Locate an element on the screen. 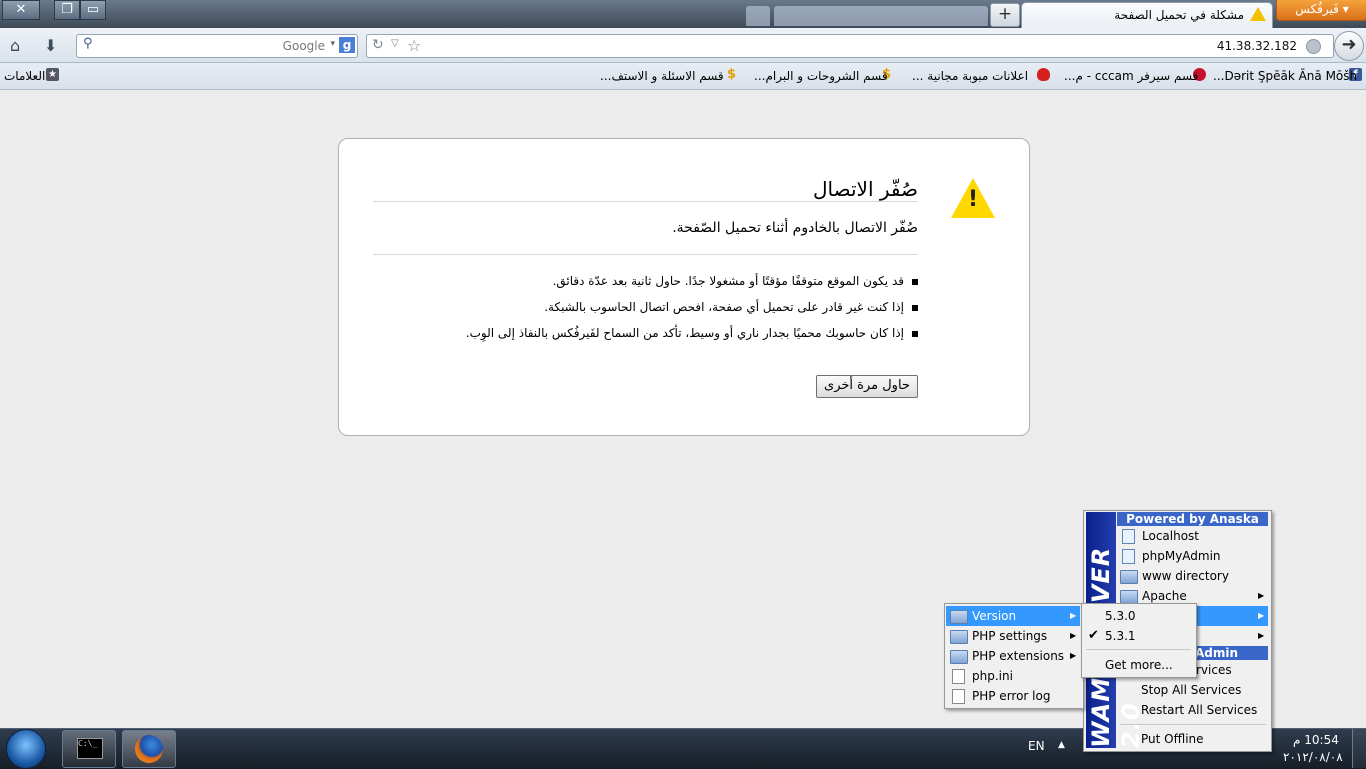 This screenshot has height=769, width=1366. menu-label: Localhost is located at coordinates (1171, 536).